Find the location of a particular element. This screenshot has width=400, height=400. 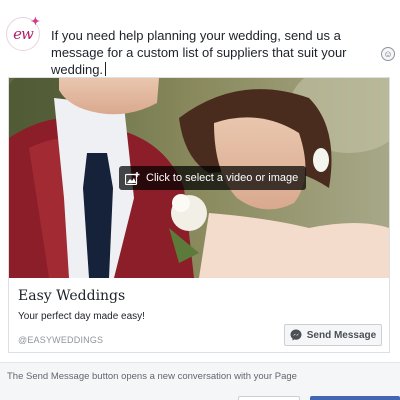

smiley-icon: ☺ is located at coordinates (388, 54).